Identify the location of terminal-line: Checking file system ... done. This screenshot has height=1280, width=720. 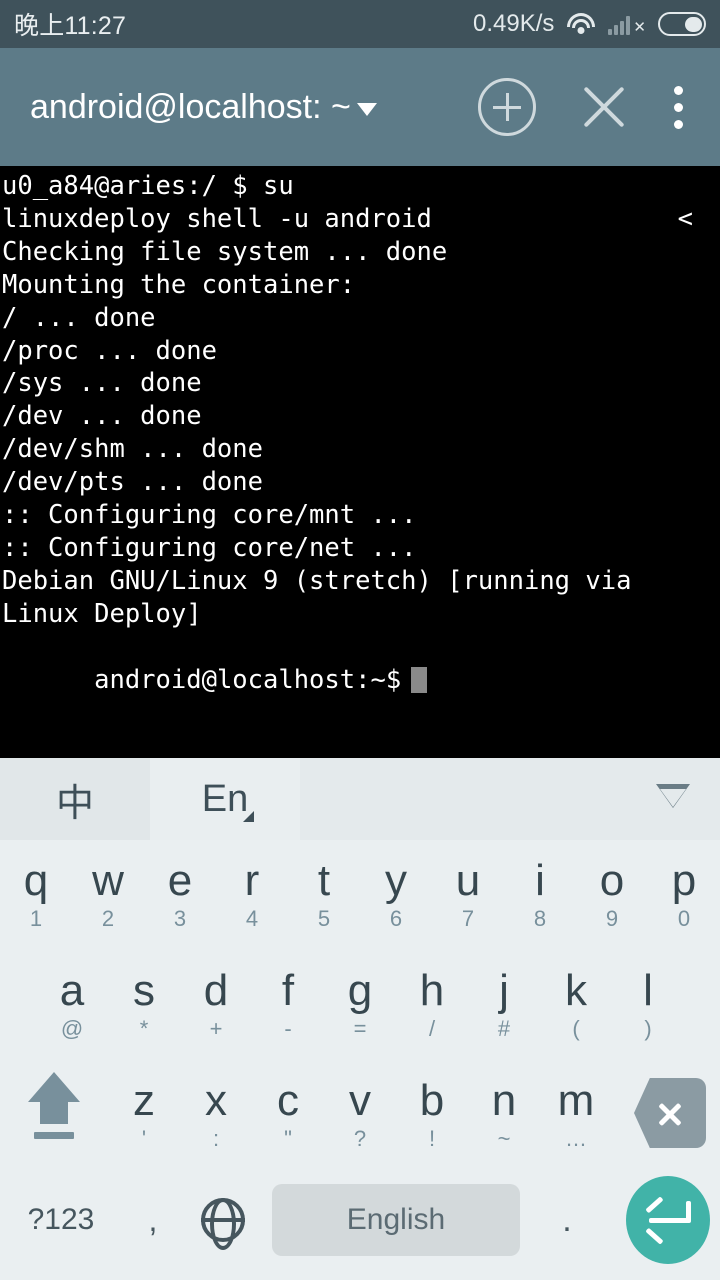
(225, 251).